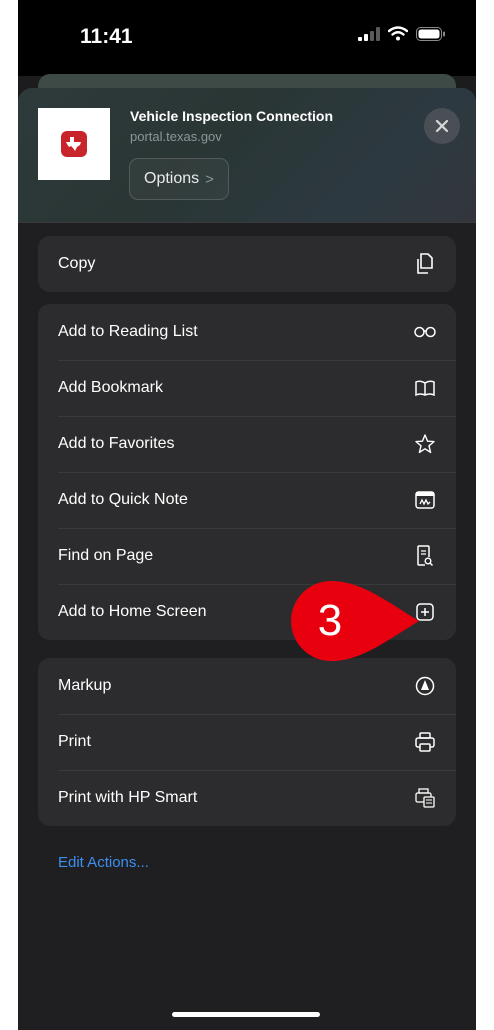  I want to click on options-button: Options >, so click(179, 179).